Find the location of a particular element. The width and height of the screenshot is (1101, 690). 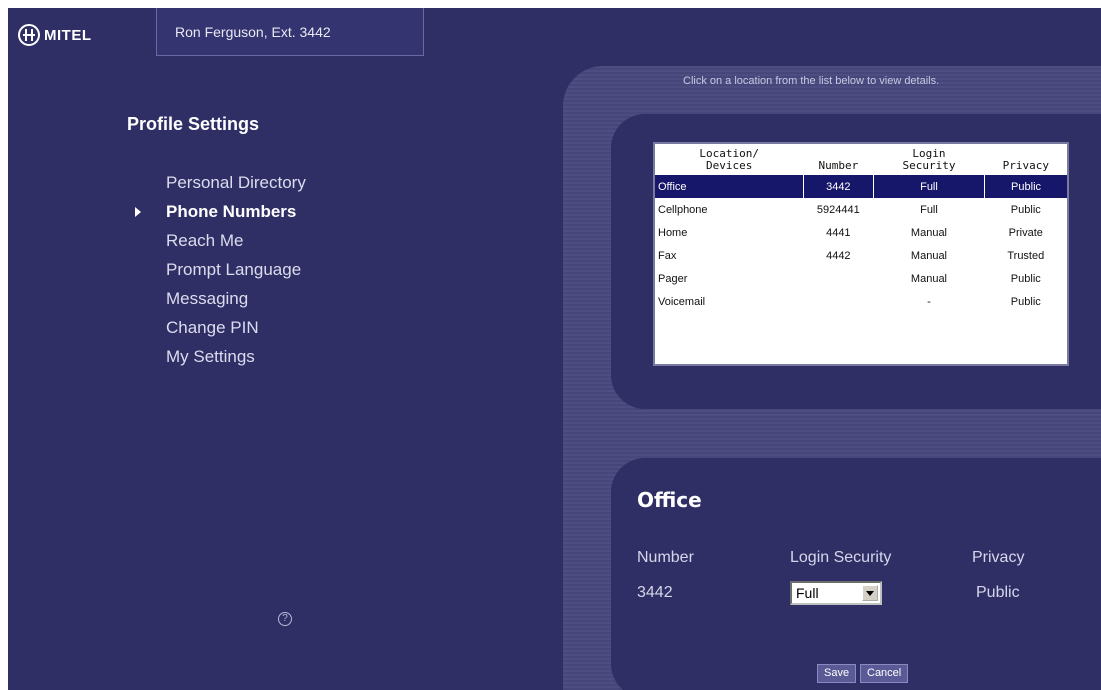

mitel-logo: MITEL is located at coordinates (88, 35).